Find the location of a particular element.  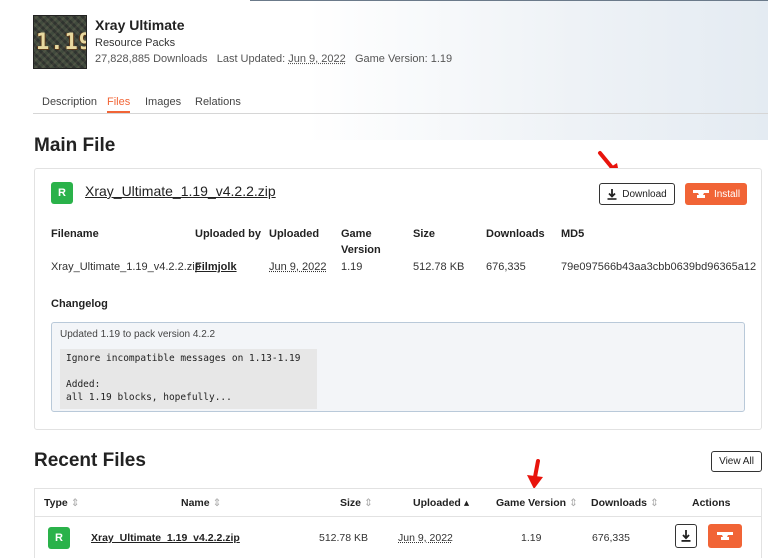

row-downloads: 676,335 is located at coordinates (611, 538).